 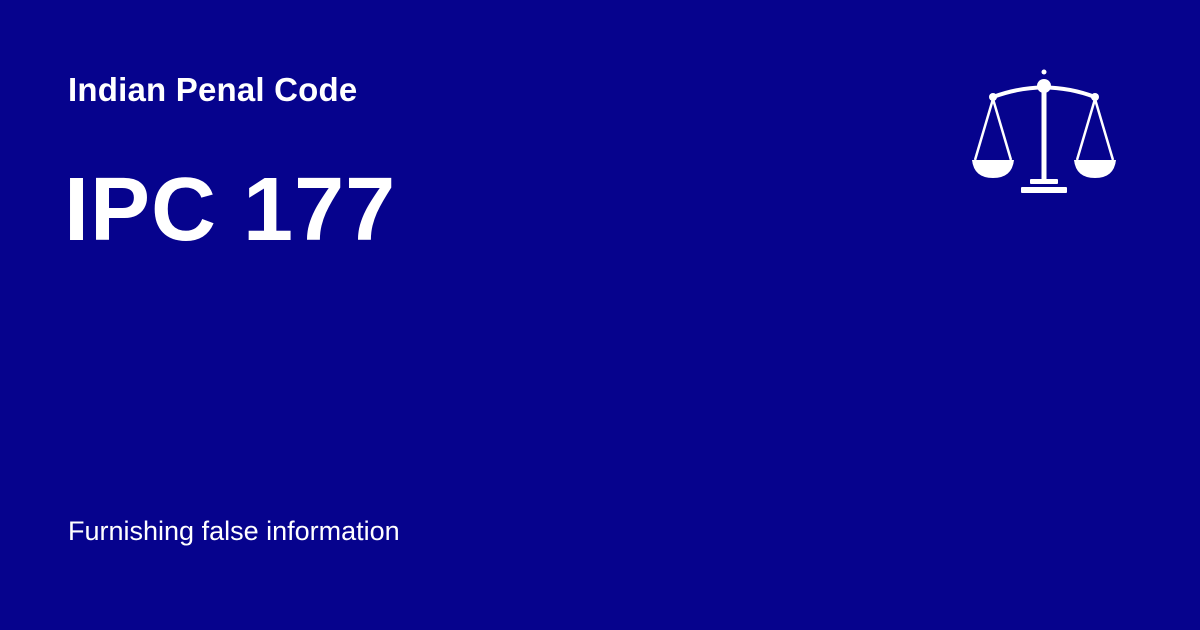 I want to click on section-title: IPC 177, so click(x=230, y=210).